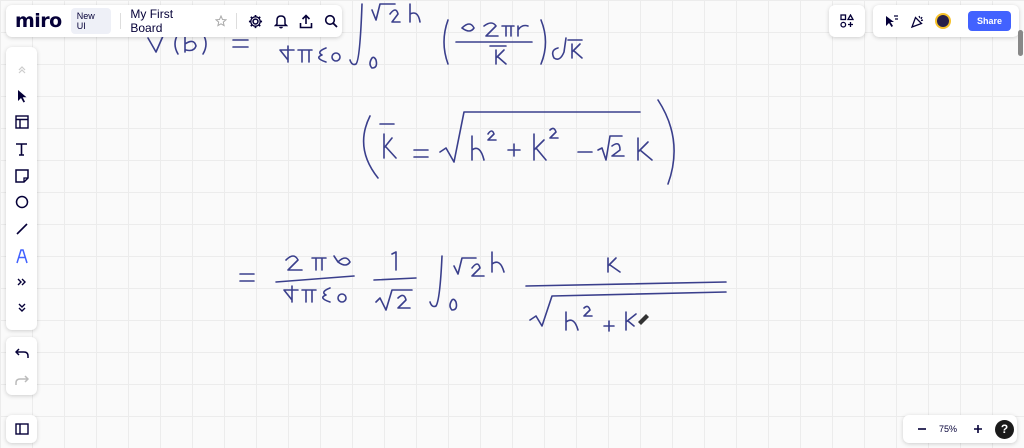 Image resolution: width=1024 pixels, height=448 pixels. Describe the element at coordinates (21, 308) in the screenshot. I see `collapse-icon` at that location.